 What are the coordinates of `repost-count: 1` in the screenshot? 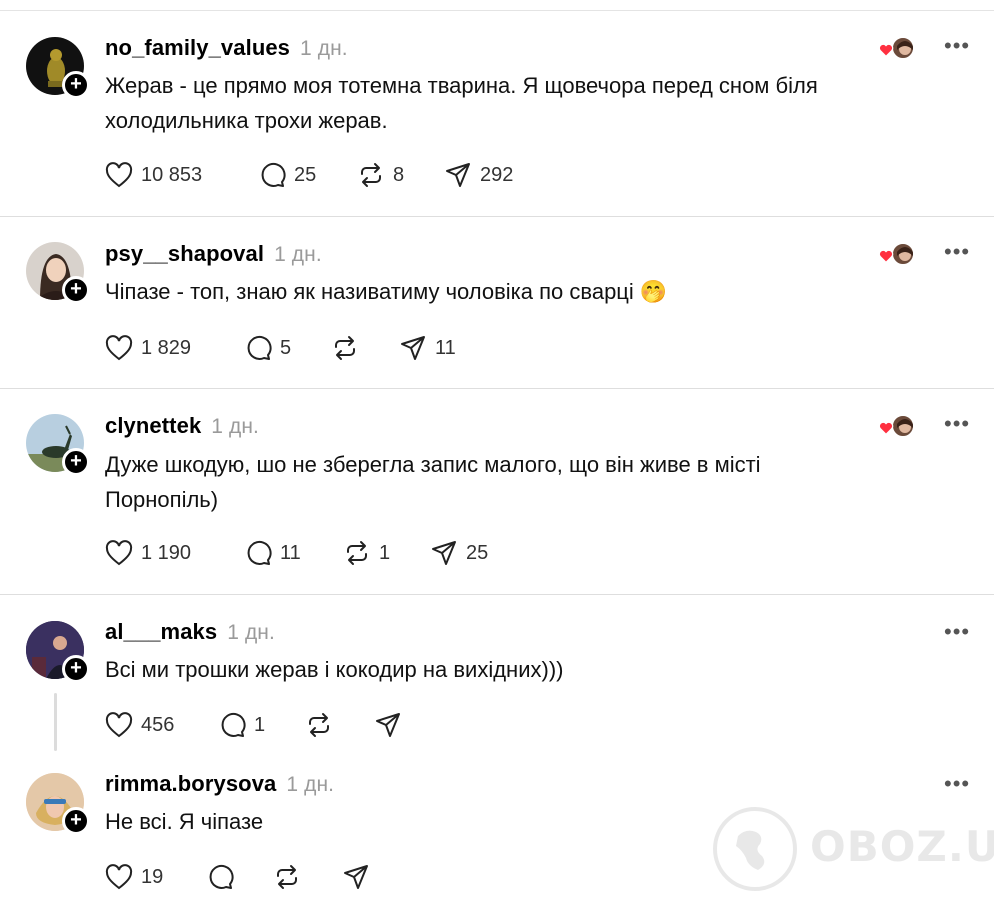 It's located at (385, 552).